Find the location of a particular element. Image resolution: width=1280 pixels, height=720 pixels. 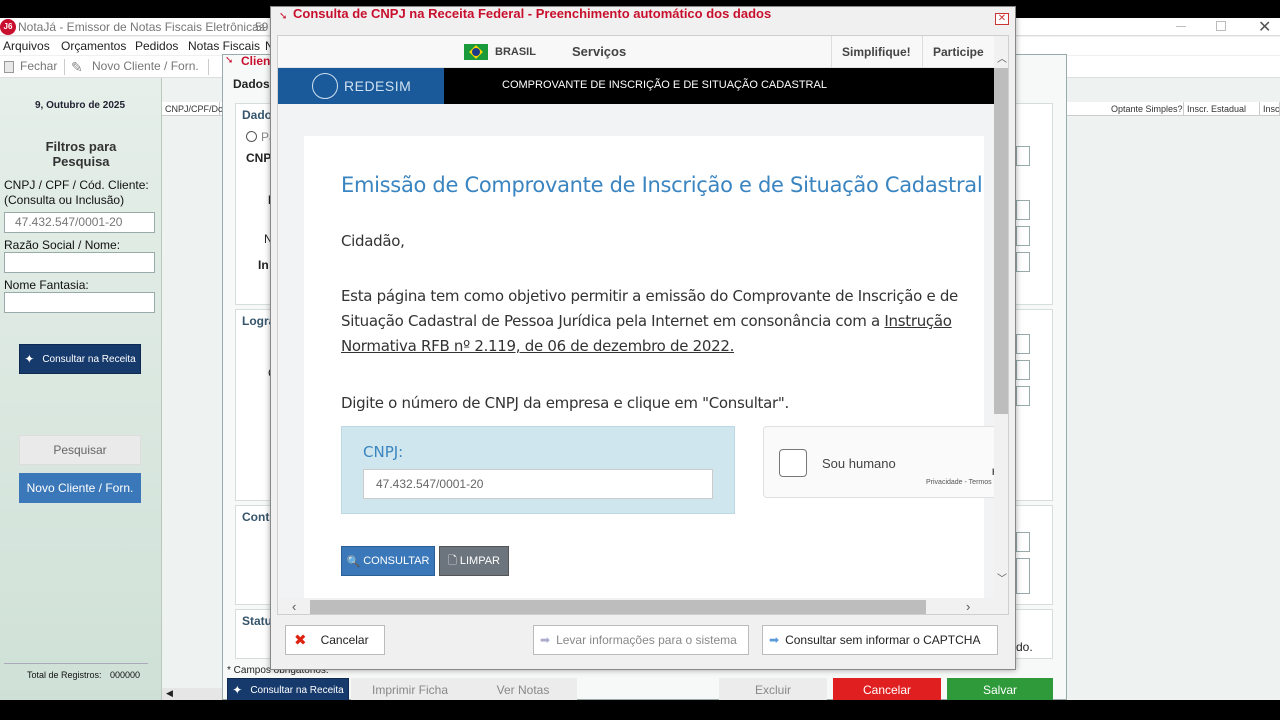

total-records-label: Total de Registros: is located at coordinates (64, 675).